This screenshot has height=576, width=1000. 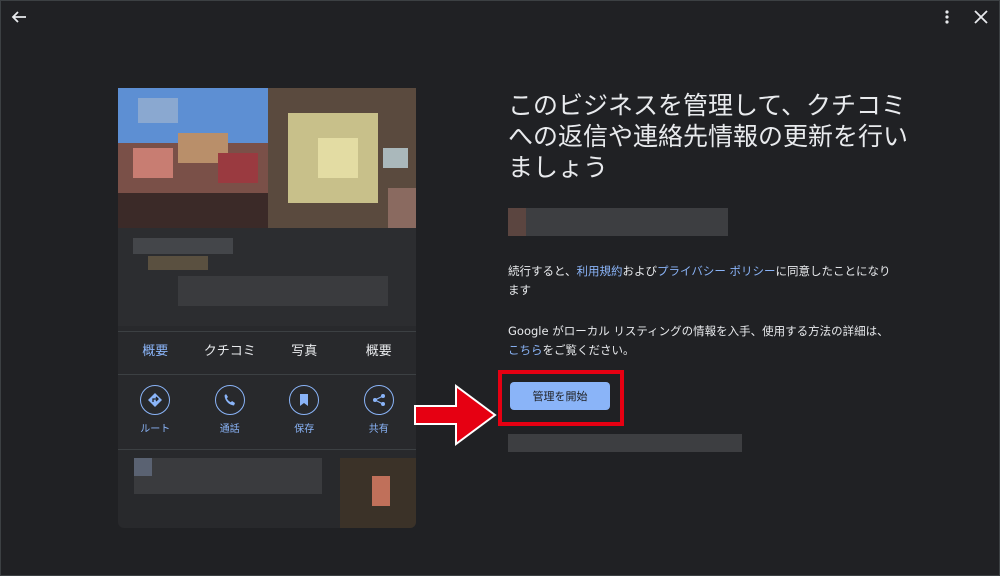 What do you see at coordinates (229, 351) in the screenshot?
I see `tab-reviews: クチコミ` at bounding box center [229, 351].